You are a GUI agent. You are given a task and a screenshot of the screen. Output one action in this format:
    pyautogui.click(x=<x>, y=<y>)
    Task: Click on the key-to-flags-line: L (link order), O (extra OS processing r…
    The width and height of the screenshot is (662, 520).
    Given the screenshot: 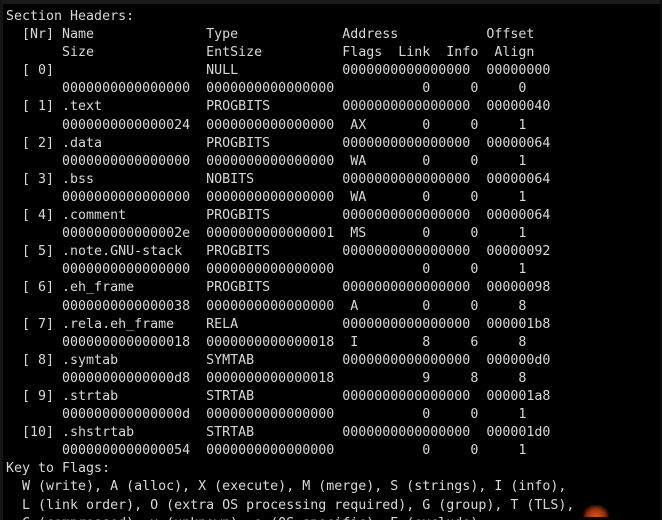 What is the action you would take?
    pyautogui.click(x=290, y=505)
    